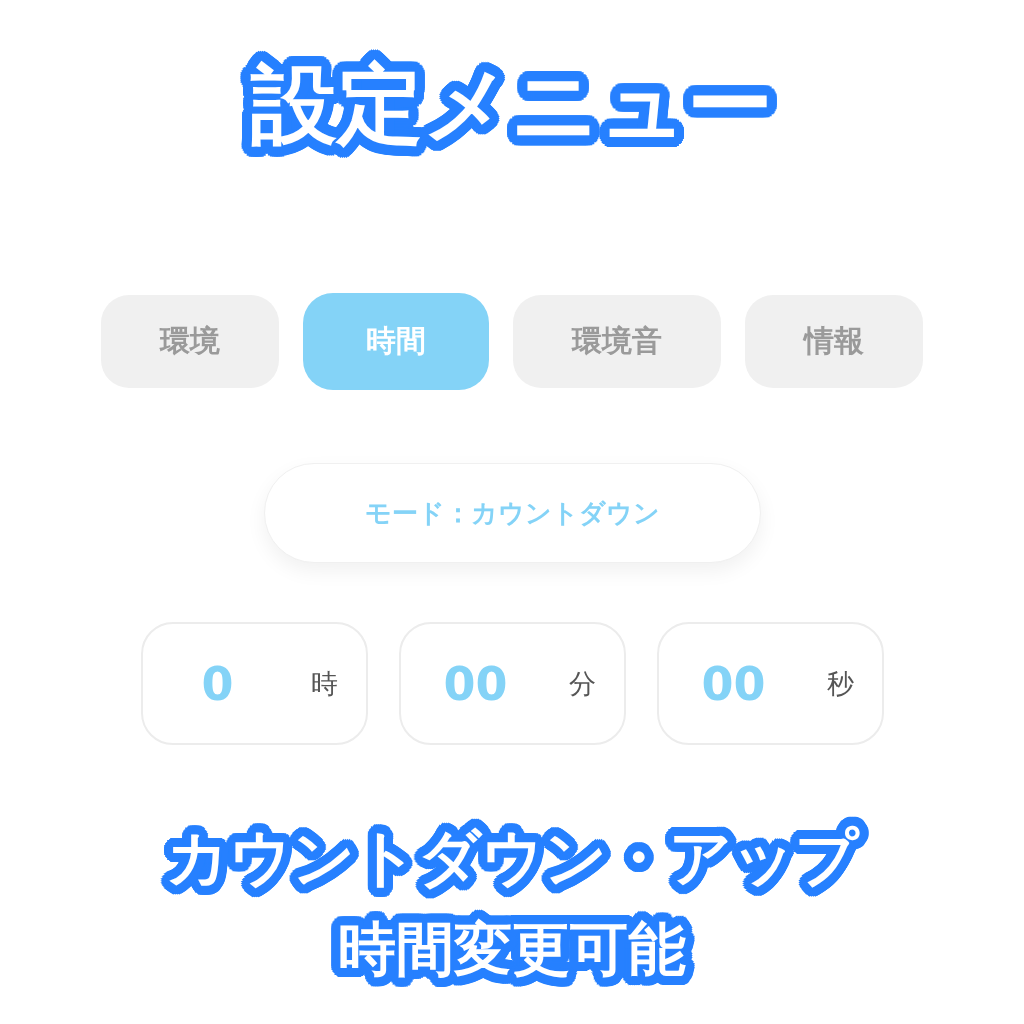 This screenshot has height=1024, width=1024. Describe the element at coordinates (396, 341) in the screenshot. I see `tab: 時間` at that location.